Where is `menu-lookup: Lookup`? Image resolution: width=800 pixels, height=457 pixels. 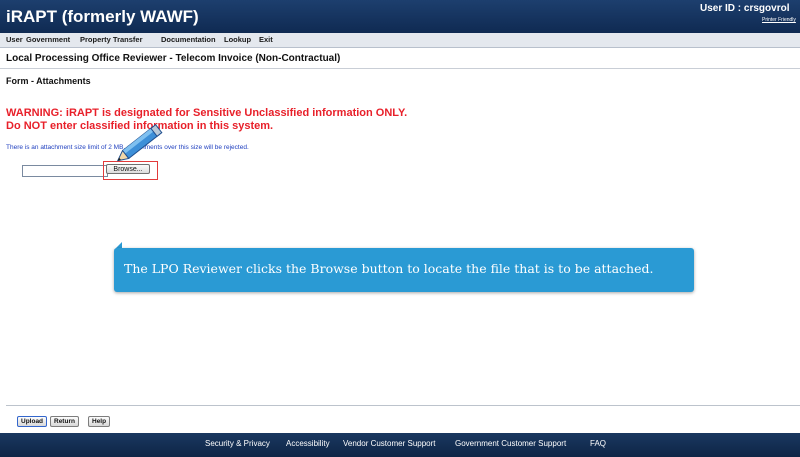
menu-lookup: Lookup is located at coordinates (237, 39).